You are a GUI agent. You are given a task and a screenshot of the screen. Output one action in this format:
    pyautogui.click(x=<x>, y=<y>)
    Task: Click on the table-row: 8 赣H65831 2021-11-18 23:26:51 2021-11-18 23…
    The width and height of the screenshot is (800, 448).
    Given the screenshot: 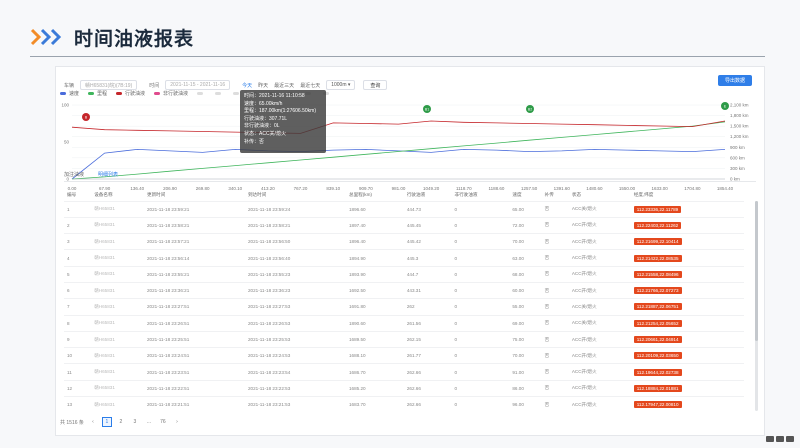 What is the action you would take?
    pyautogui.click(x=404, y=323)
    